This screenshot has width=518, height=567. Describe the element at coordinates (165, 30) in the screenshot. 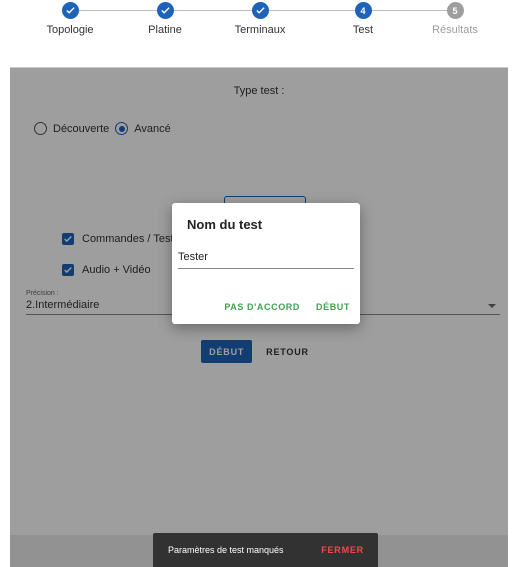

I see `step-label: Platine` at that location.